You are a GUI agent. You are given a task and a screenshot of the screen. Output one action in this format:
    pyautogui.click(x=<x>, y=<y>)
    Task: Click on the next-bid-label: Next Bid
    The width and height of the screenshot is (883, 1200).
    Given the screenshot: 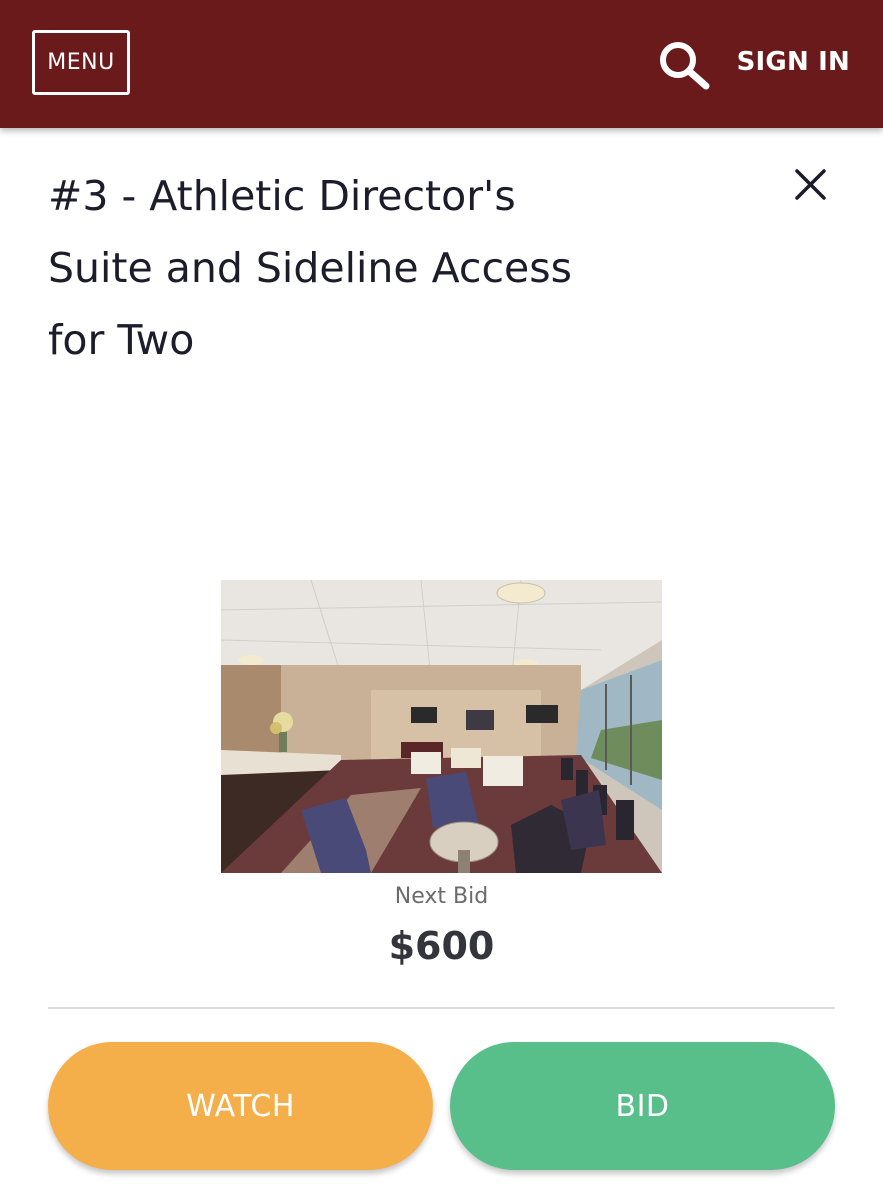 What is the action you would take?
    pyautogui.click(x=441, y=896)
    